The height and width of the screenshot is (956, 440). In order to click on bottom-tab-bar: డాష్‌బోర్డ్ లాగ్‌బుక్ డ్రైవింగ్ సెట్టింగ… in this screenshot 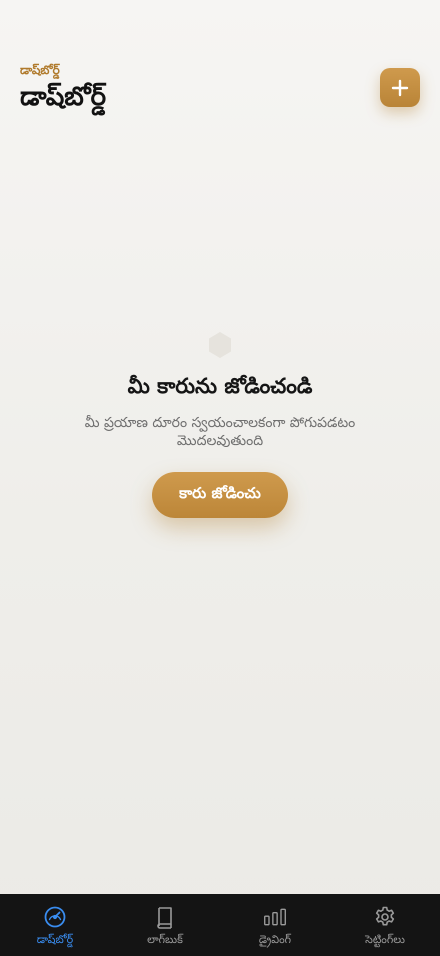, I will do `click(220, 925)`.